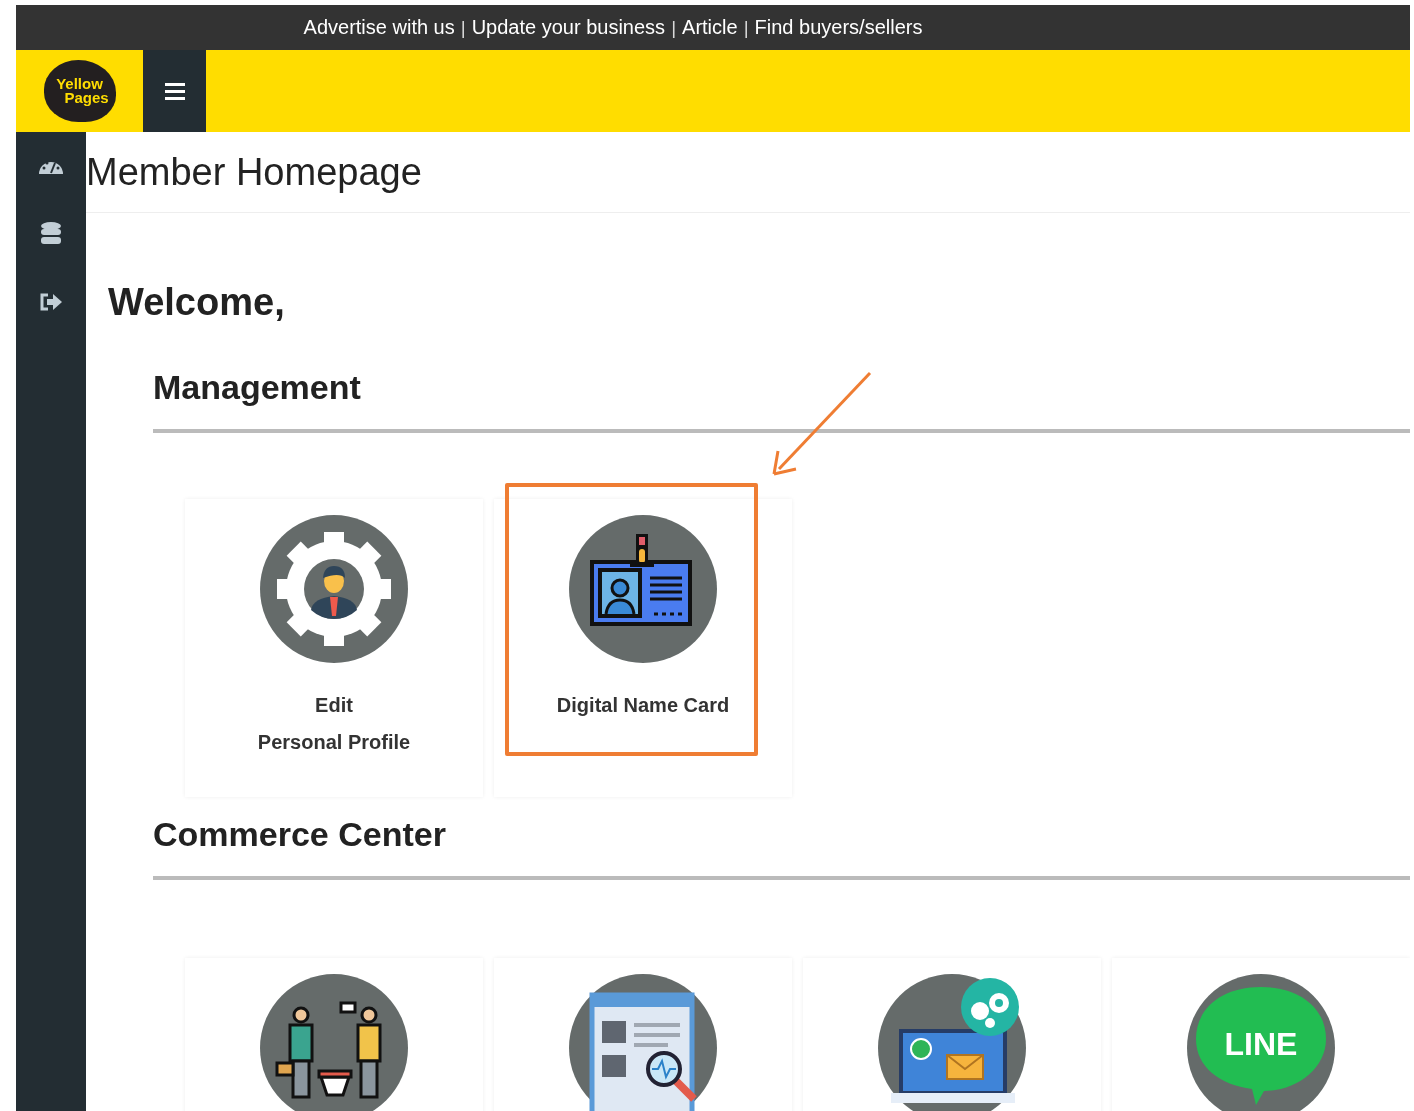 The width and height of the screenshot is (1414, 1111). I want to click on id-badge-icon, so click(643, 589).